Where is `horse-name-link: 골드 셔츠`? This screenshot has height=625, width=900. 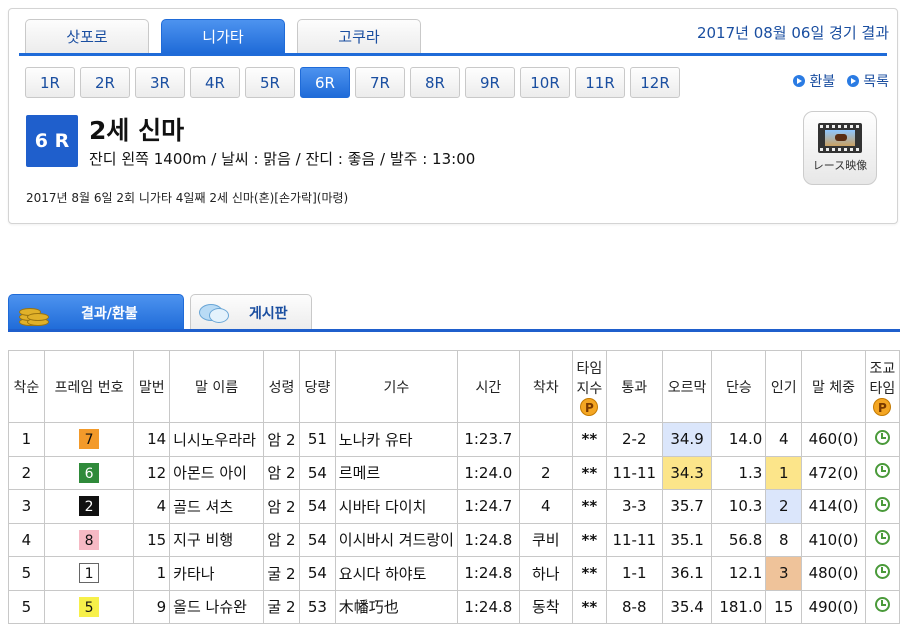
horse-name-link: 골드 셔츠 is located at coordinates (216, 506).